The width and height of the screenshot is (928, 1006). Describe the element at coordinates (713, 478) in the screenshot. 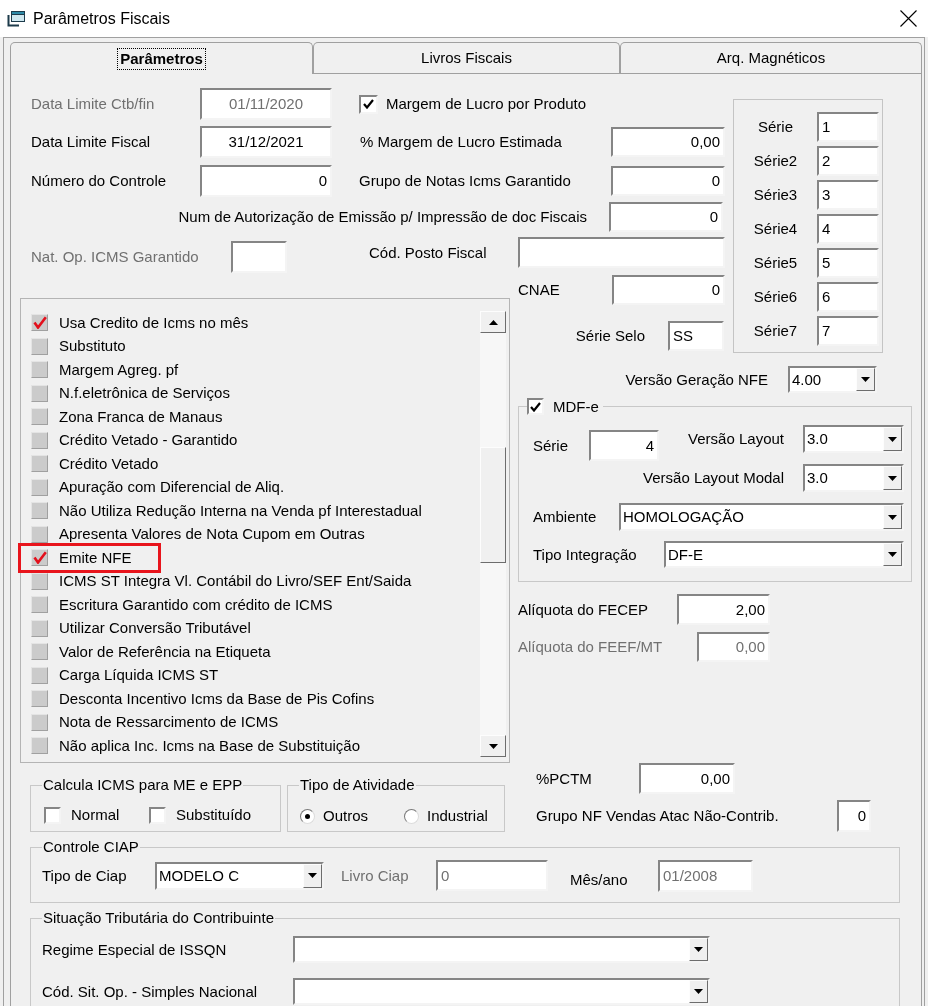

I see `field-label: Versão Layout Modal` at that location.